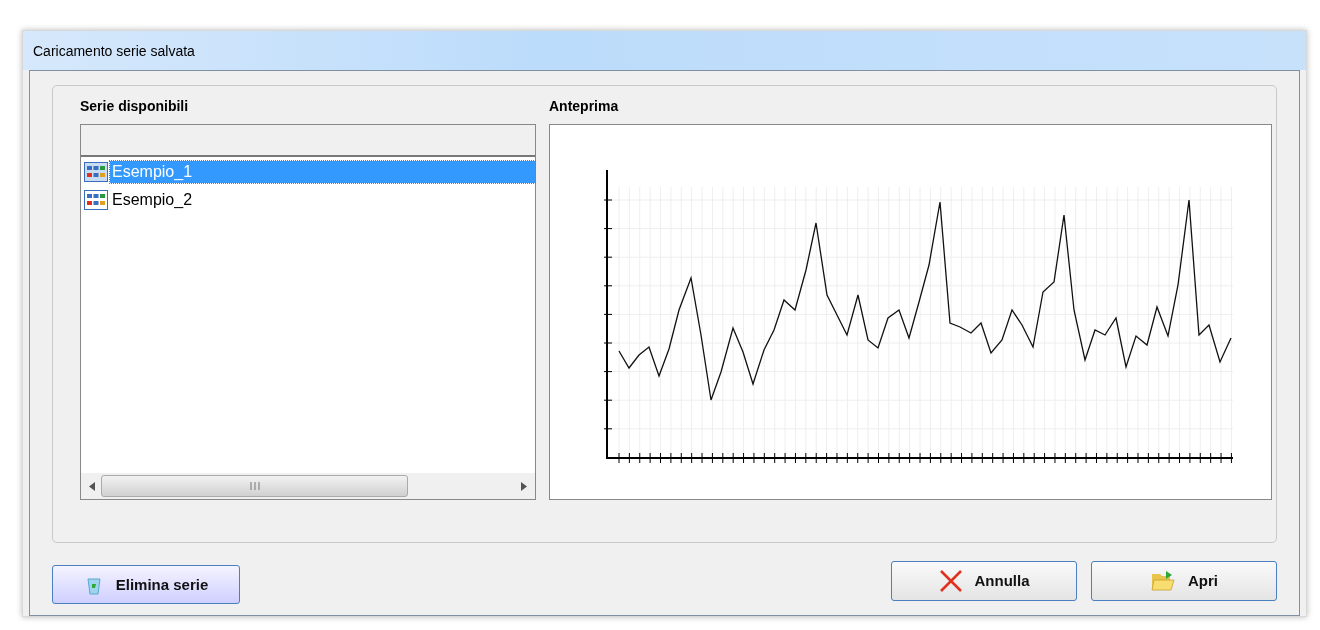 The height and width of the screenshot is (630, 1320). What do you see at coordinates (584, 107) in the screenshot?
I see `preview-heading: Anteprima` at bounding box center [584, 107].